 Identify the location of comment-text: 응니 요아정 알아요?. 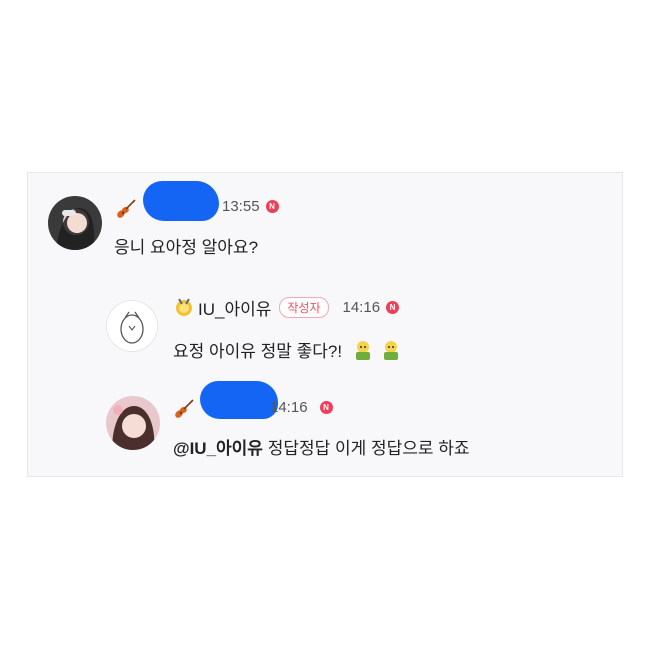
(186, 247).